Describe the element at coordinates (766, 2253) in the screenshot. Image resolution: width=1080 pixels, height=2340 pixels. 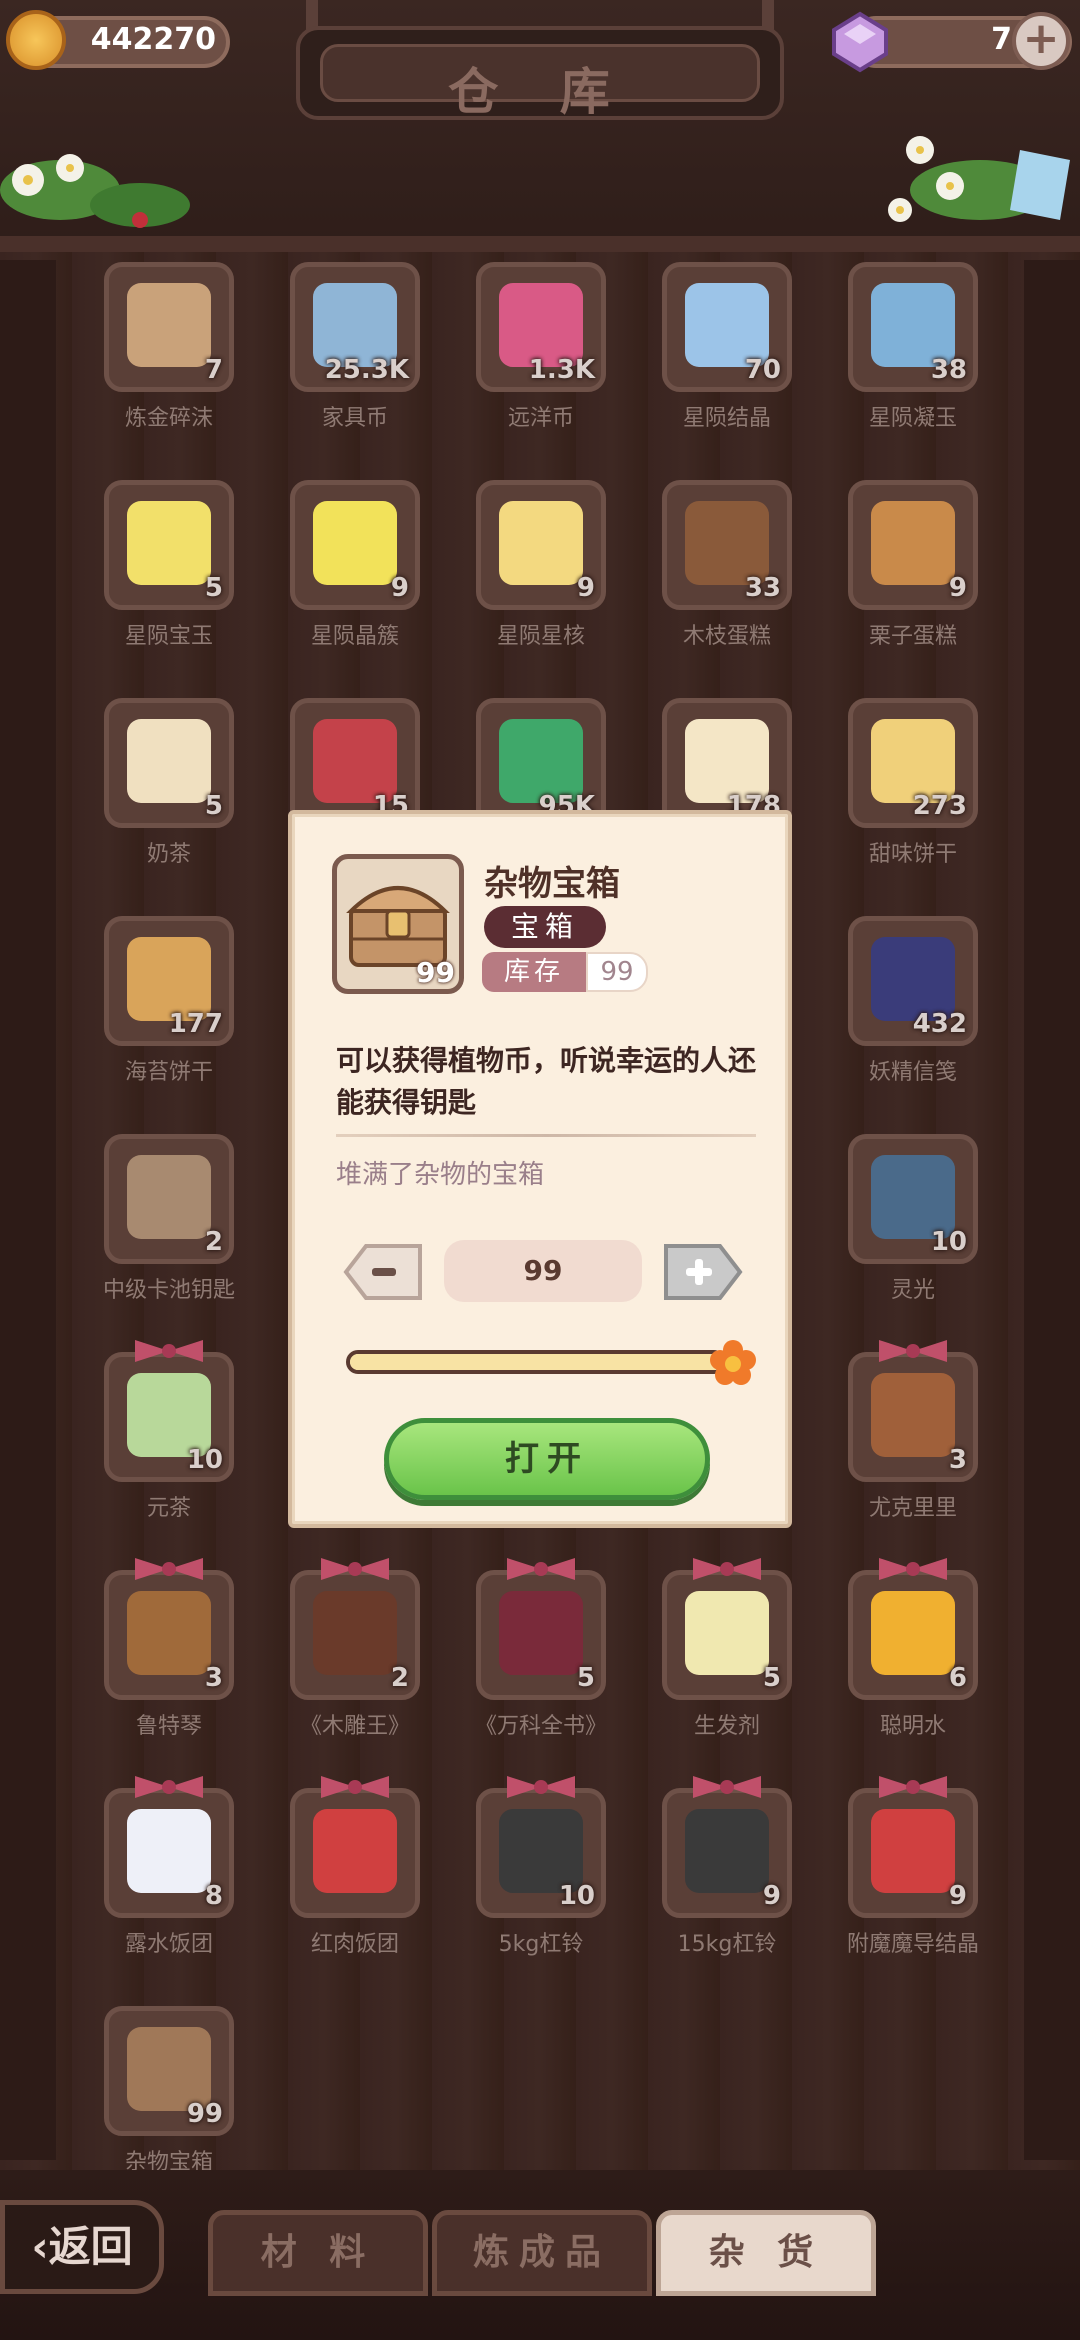
I see `tab-misc: 杂 货` at that location.